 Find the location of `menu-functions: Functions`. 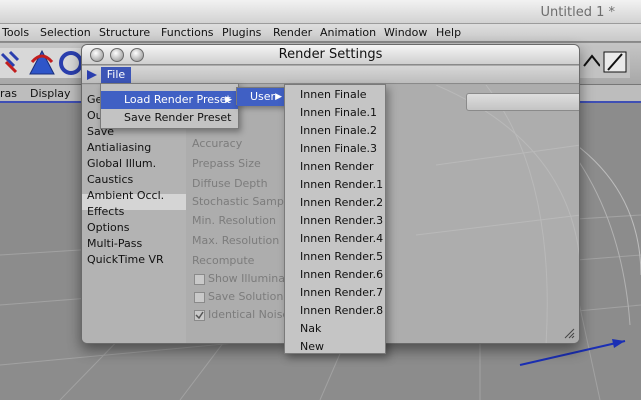

menu-functions: Functions is located at coordinates (187, 32).